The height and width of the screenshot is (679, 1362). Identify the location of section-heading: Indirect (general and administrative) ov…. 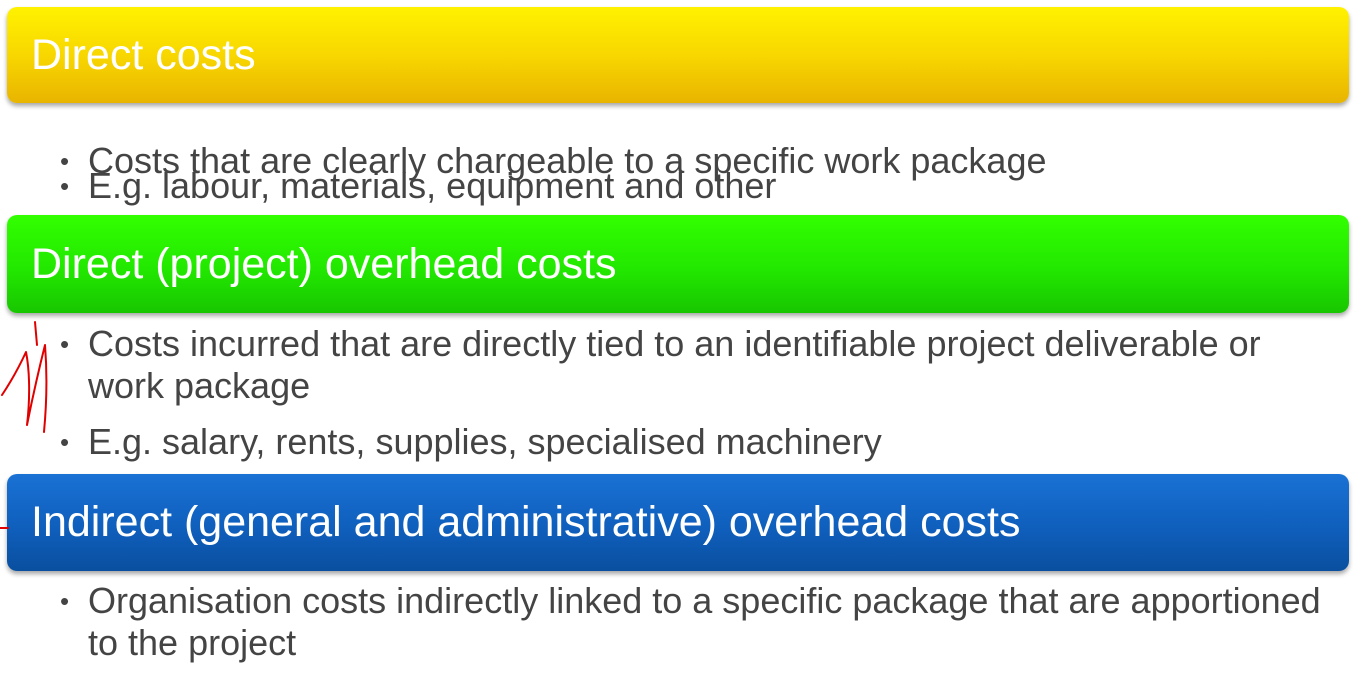
(526, 522).